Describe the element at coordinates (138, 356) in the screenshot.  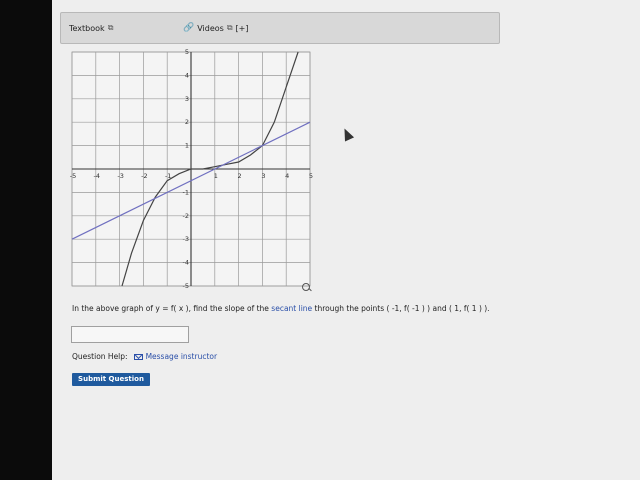
I see `mail-icon` at that location.